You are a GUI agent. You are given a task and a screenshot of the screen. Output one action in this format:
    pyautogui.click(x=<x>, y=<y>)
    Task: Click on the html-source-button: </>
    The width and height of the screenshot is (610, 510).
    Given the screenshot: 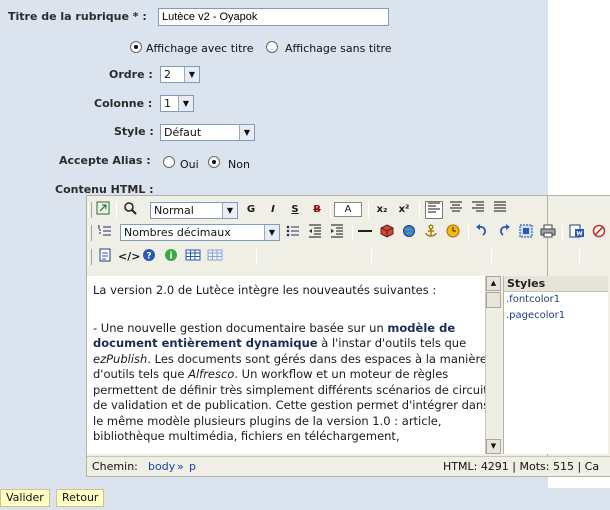 What is the action you would take?
    pyautogui.click(x=129, y=257)
    